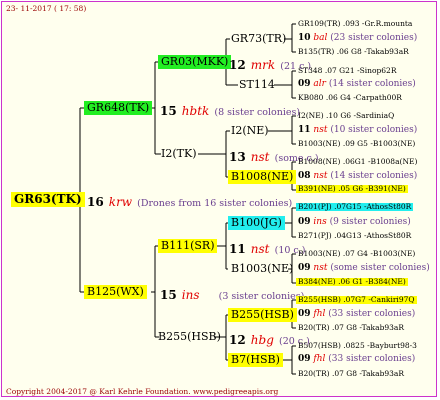  I want to click on breeder-mark: bal, so click(320, 38).